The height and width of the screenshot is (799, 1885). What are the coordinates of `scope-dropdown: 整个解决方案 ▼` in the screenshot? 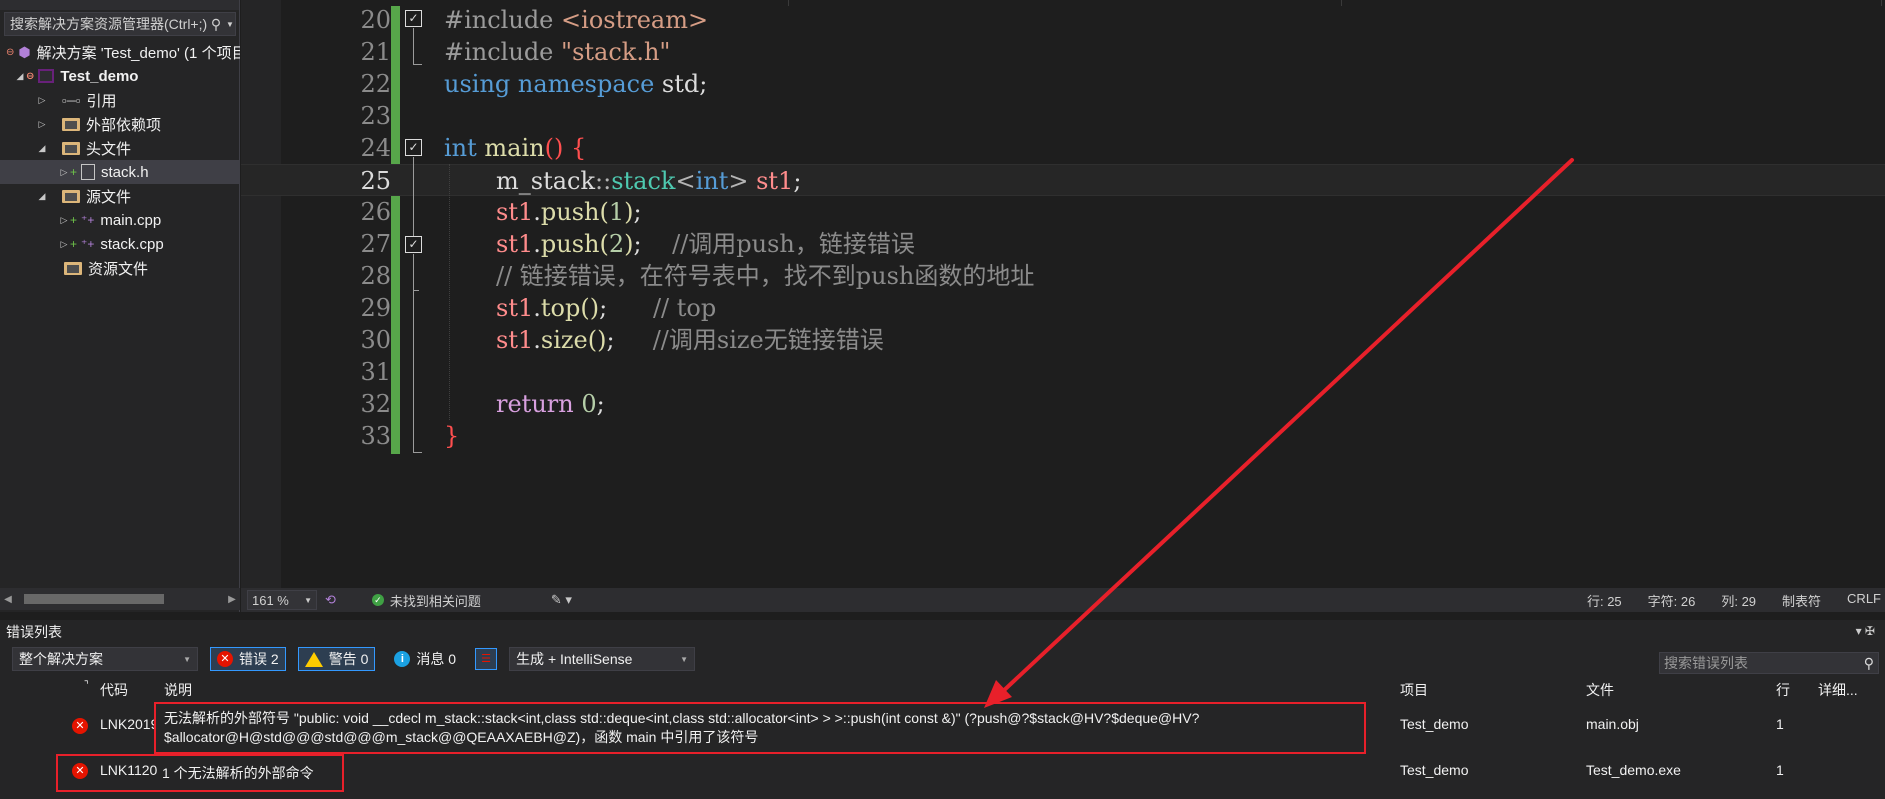 It's located at (105, 659).